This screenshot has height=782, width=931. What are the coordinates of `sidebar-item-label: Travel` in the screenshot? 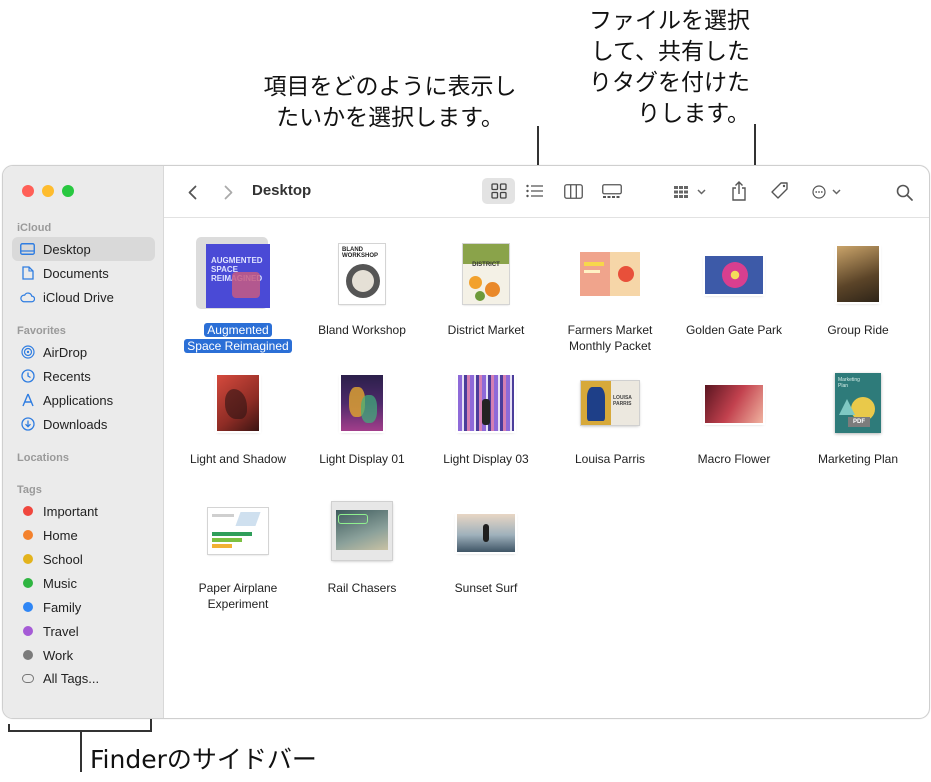 It's located at (61, 631).